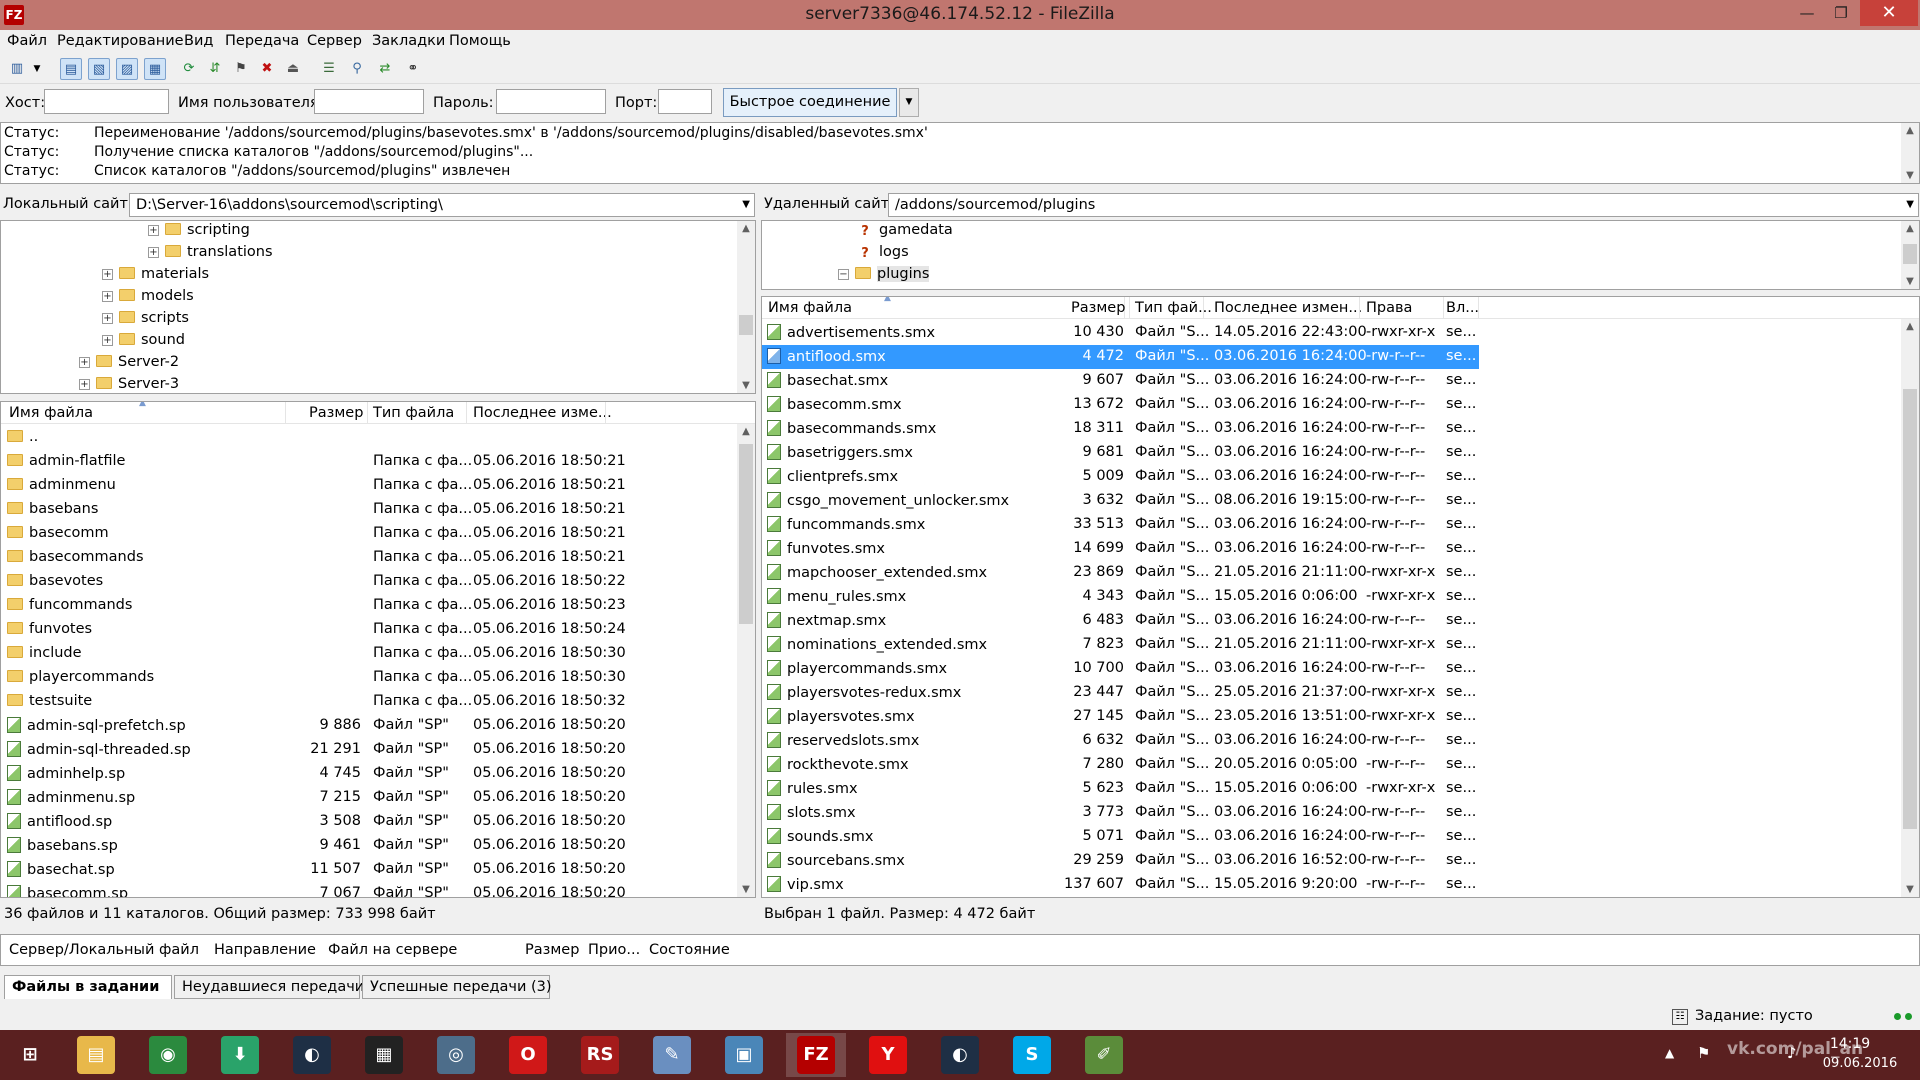 Image resolution: width=1920 pixels, height=1080 pixels. What do you see at coordinates (129, 384) in the screenshot?
I see `tree-node: + Server-3` at bounding box center [129, 384].